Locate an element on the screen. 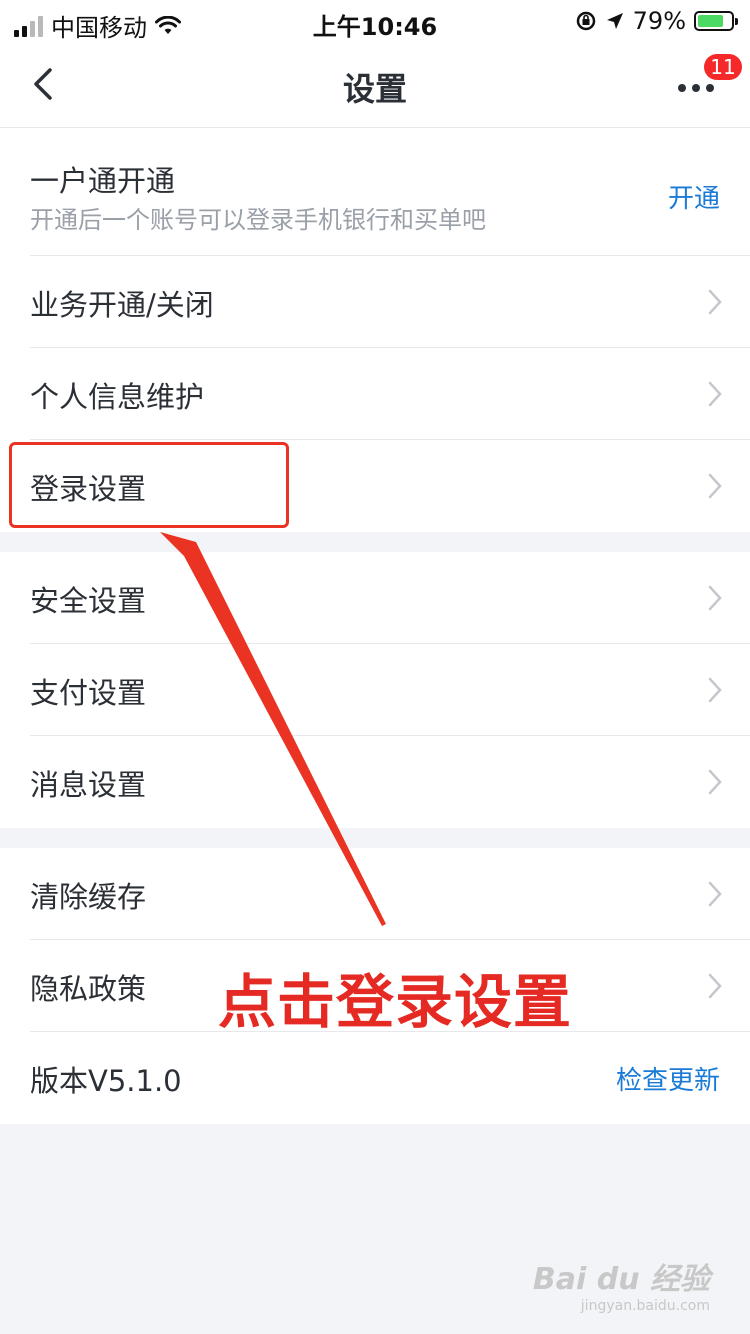 The width and height of the screenshot is (750, 1334). status-bar: 中国移动 上午10:46 79% is located at coordinates (375, 22).